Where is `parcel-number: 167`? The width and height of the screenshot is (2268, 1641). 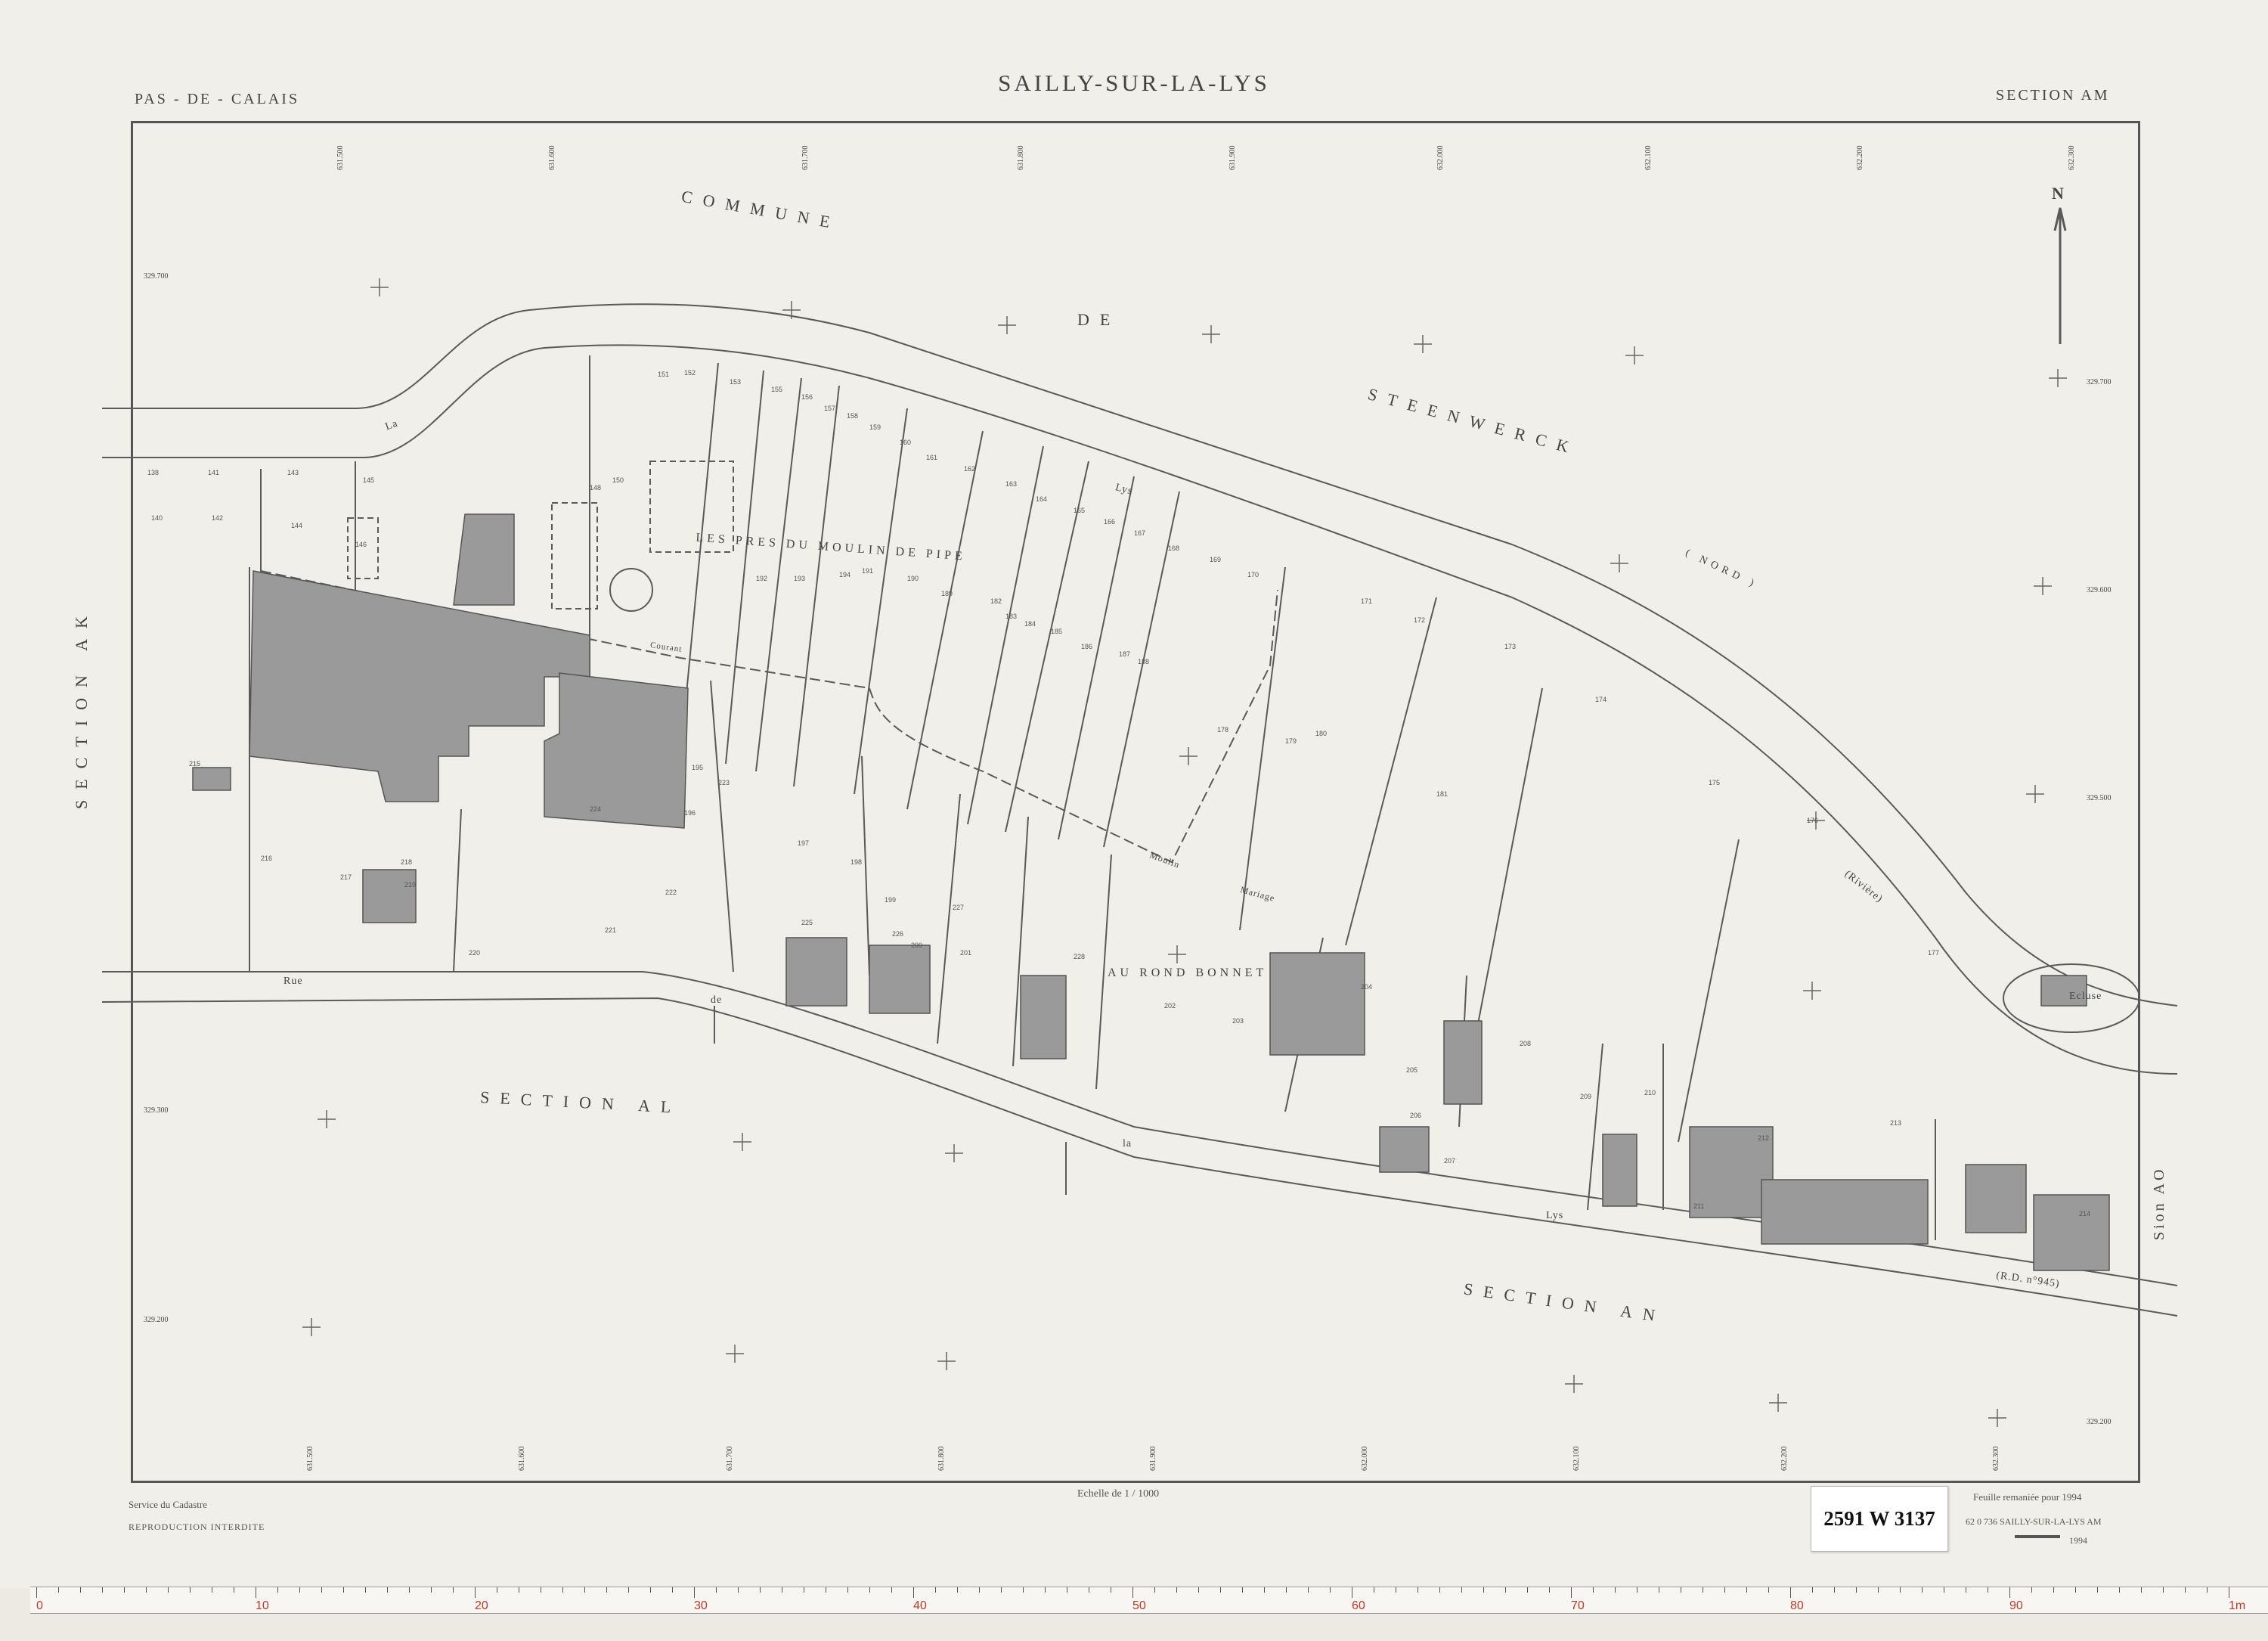
parcel-number: 167 is located at coordinates (1140, 533).